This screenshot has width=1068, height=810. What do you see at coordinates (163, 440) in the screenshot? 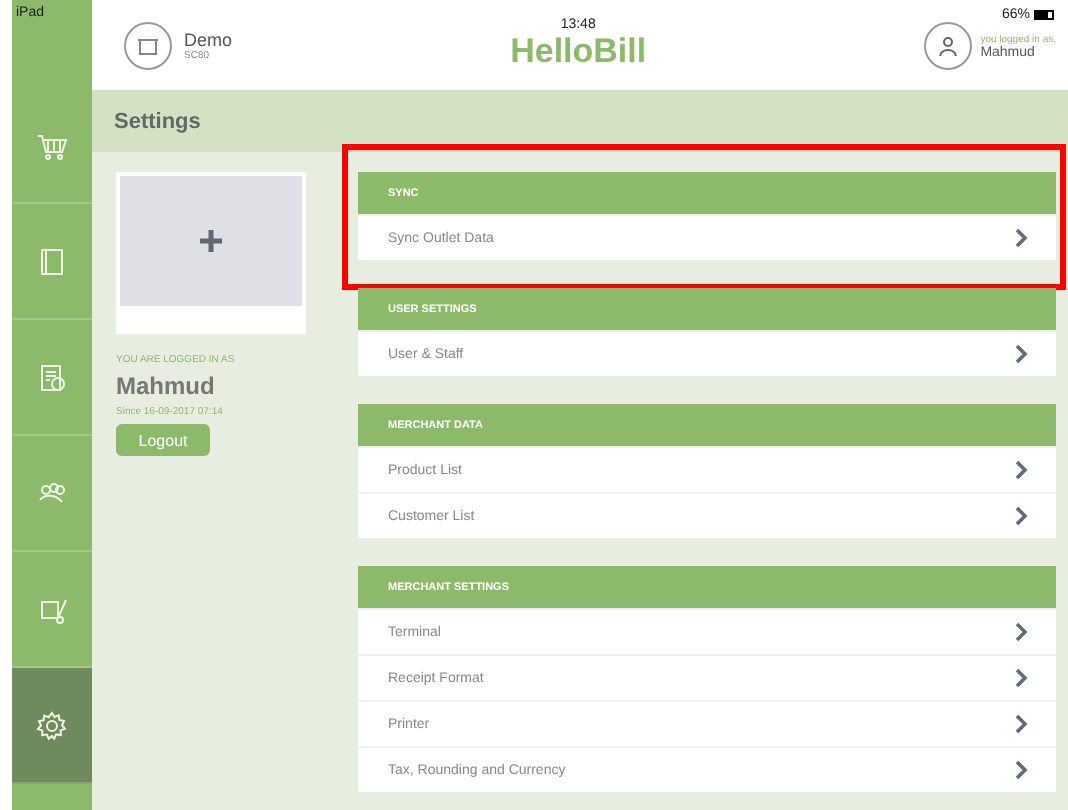
I see `logout-button: Logout` at bounding box center [163, 440].